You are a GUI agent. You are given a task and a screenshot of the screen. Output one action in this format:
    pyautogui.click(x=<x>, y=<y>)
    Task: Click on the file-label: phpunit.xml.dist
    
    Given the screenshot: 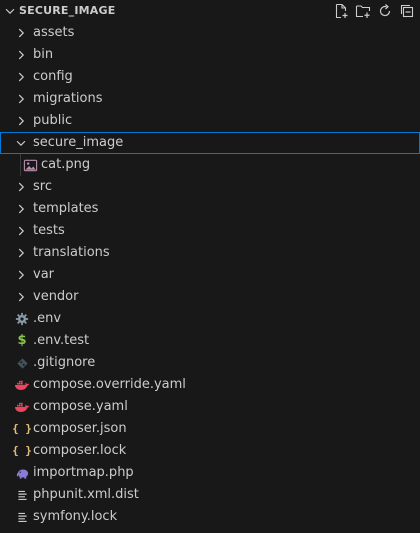 What is the action you would take?
    pyautogui.click(x=86, y=494)
    